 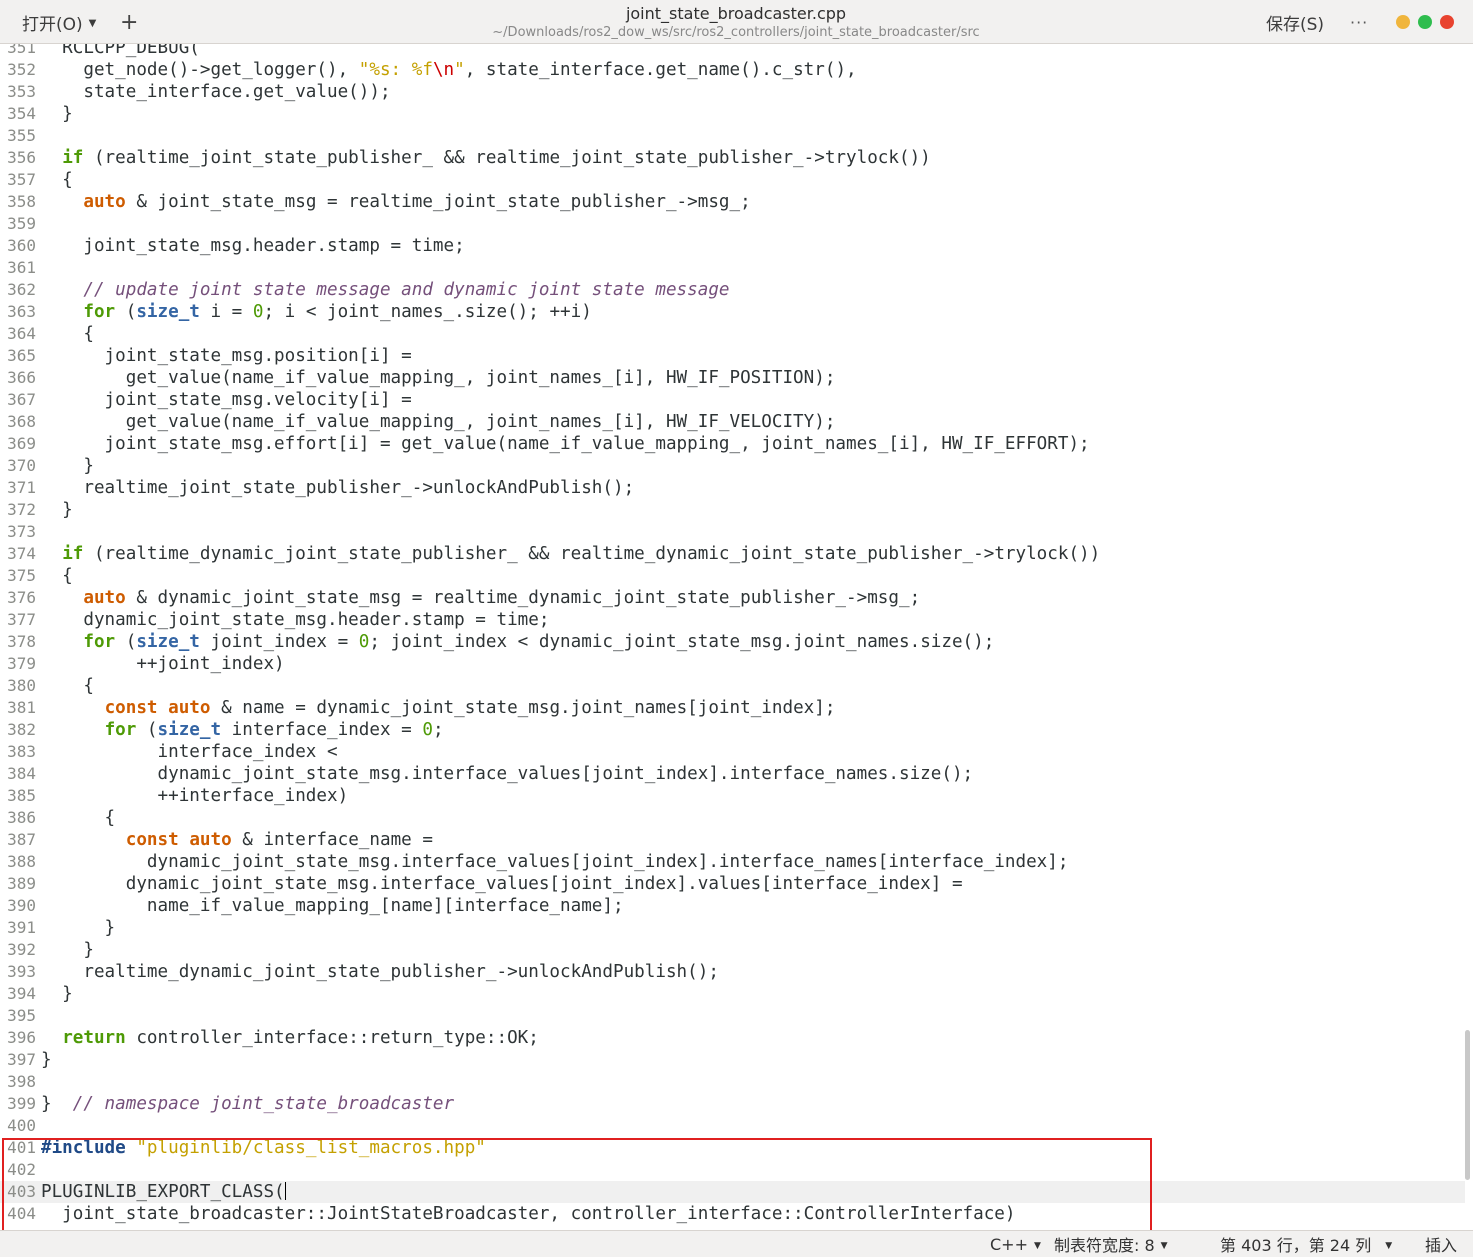 What do you see at coordinates (1425, 22) in the screenshot?
I see `maximize-button` at bounding box center [1425, 22].